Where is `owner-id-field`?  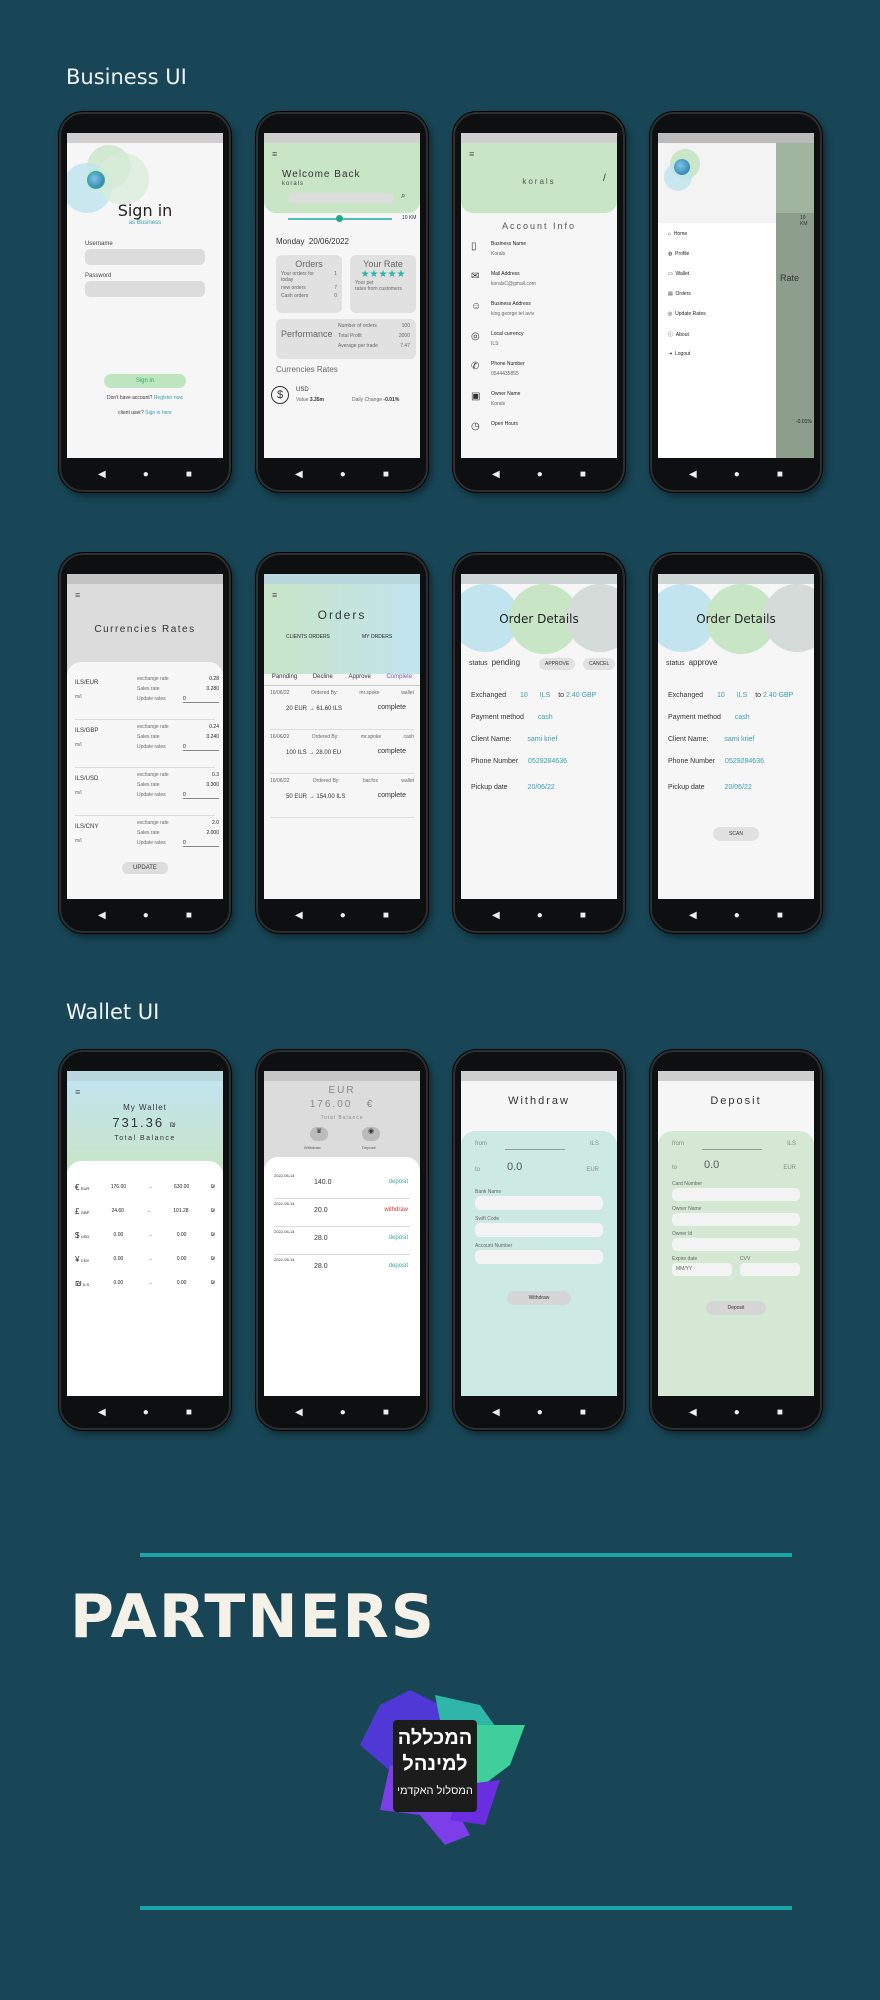 owner-id-field is located at coordinates (736, 1244).